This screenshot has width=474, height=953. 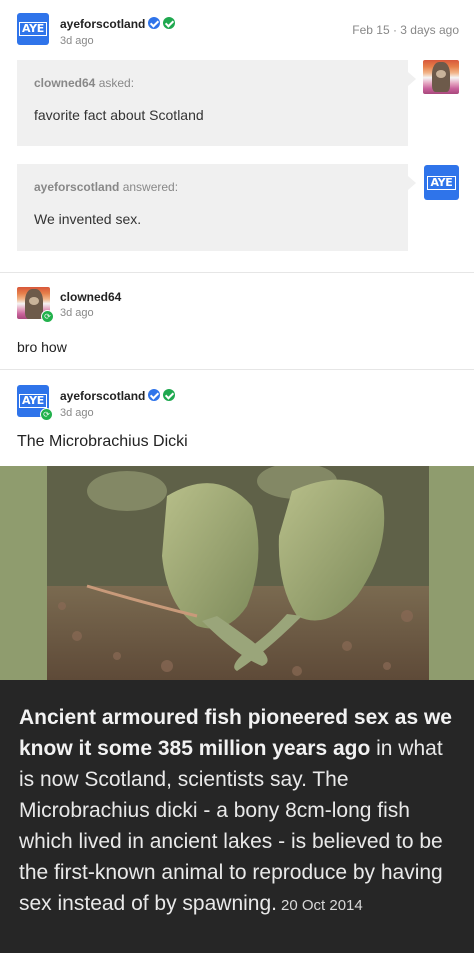 I want to click on asker-avatar, so click(x=441, y=77).